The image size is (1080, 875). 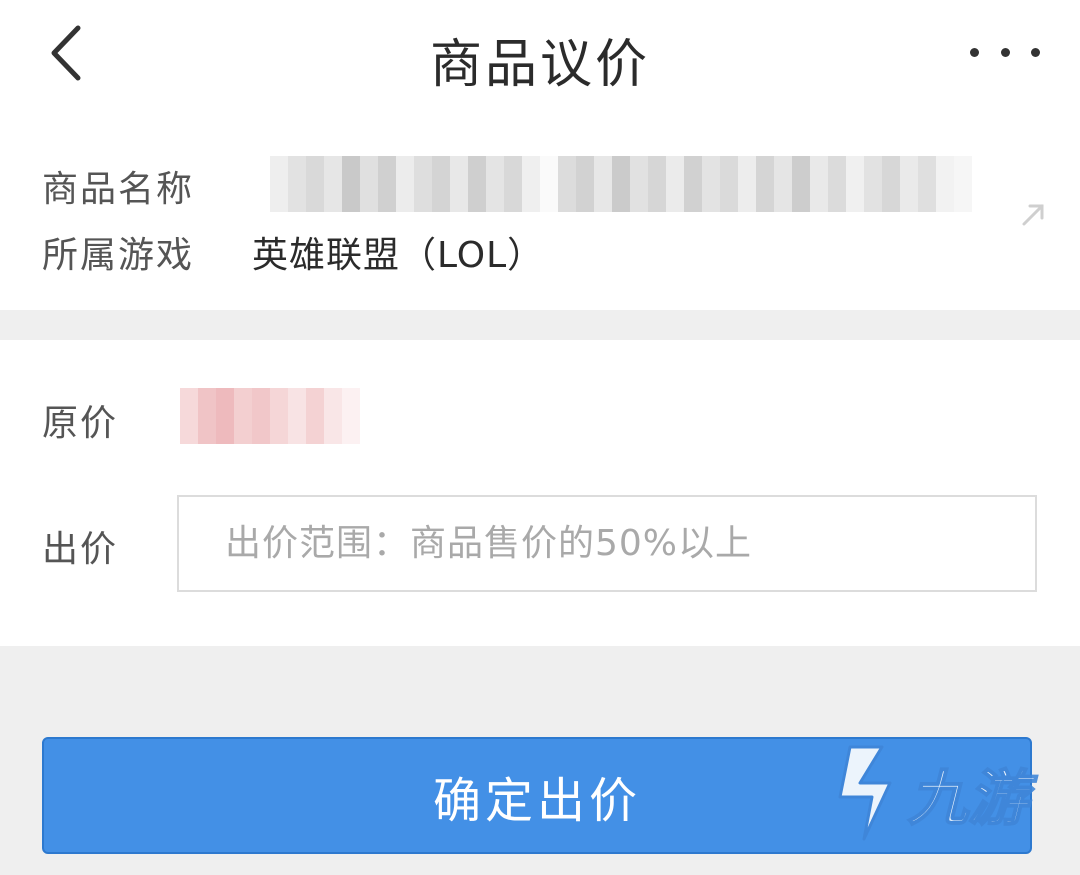 What do you see at coordinates (80, 549) in the screenshot?
I see `offer-label: 出价` at bounding box center [80, 549].